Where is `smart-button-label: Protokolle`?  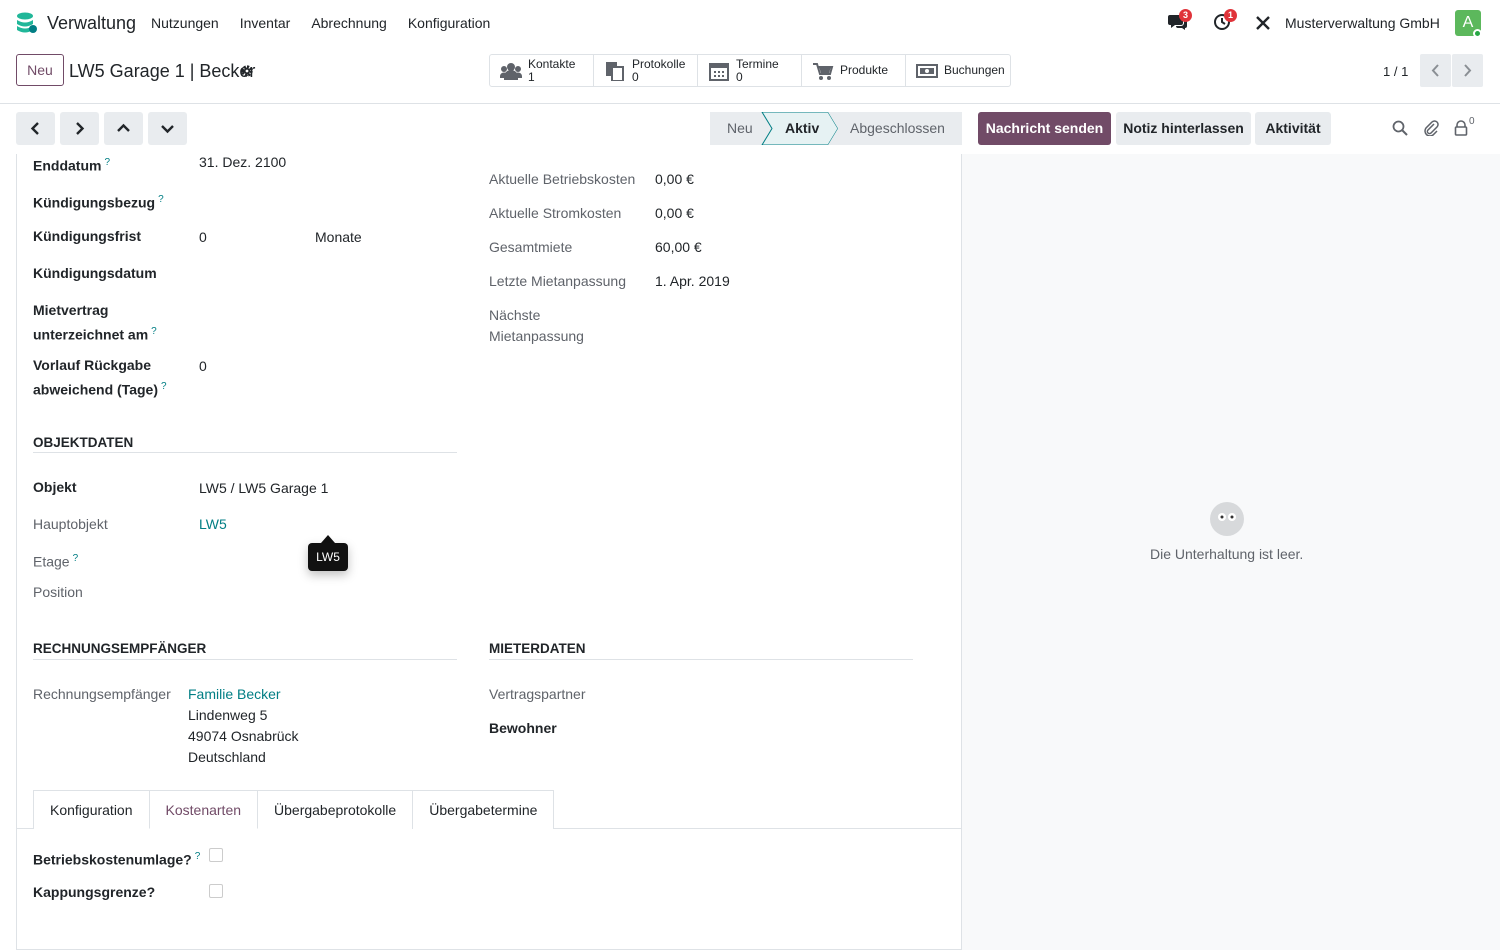 smart-button-label: Protokolle is located at coordinates (659, 63).